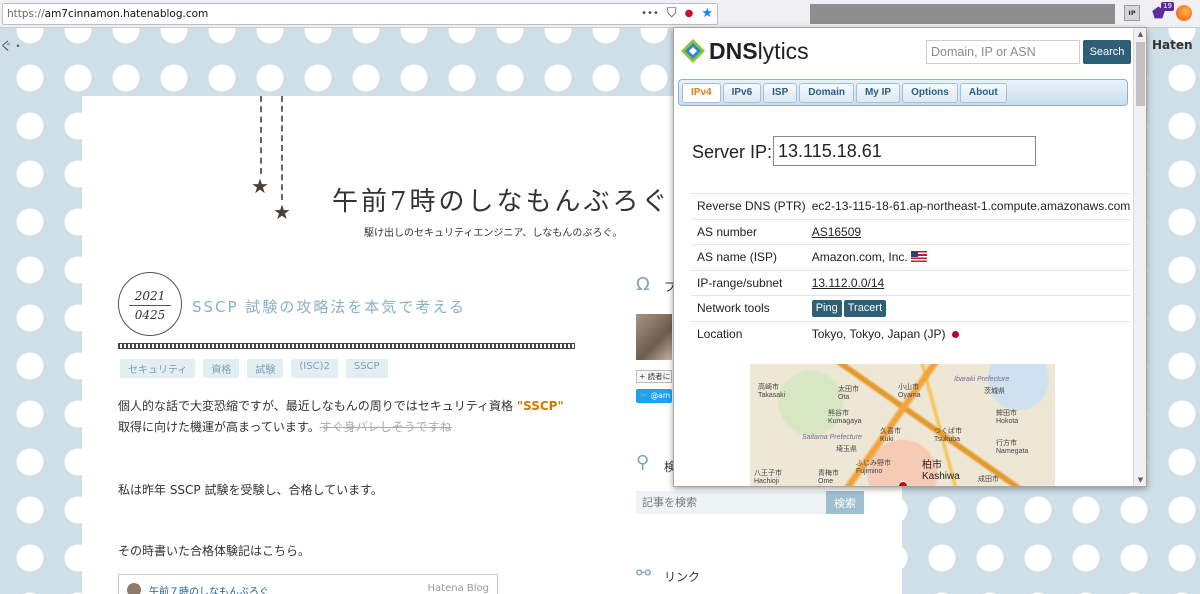 This screenshot has width=1200, height=594. I want to click on embed-title: 午前７時のしなもんぶろぐ, so click(209, 588).